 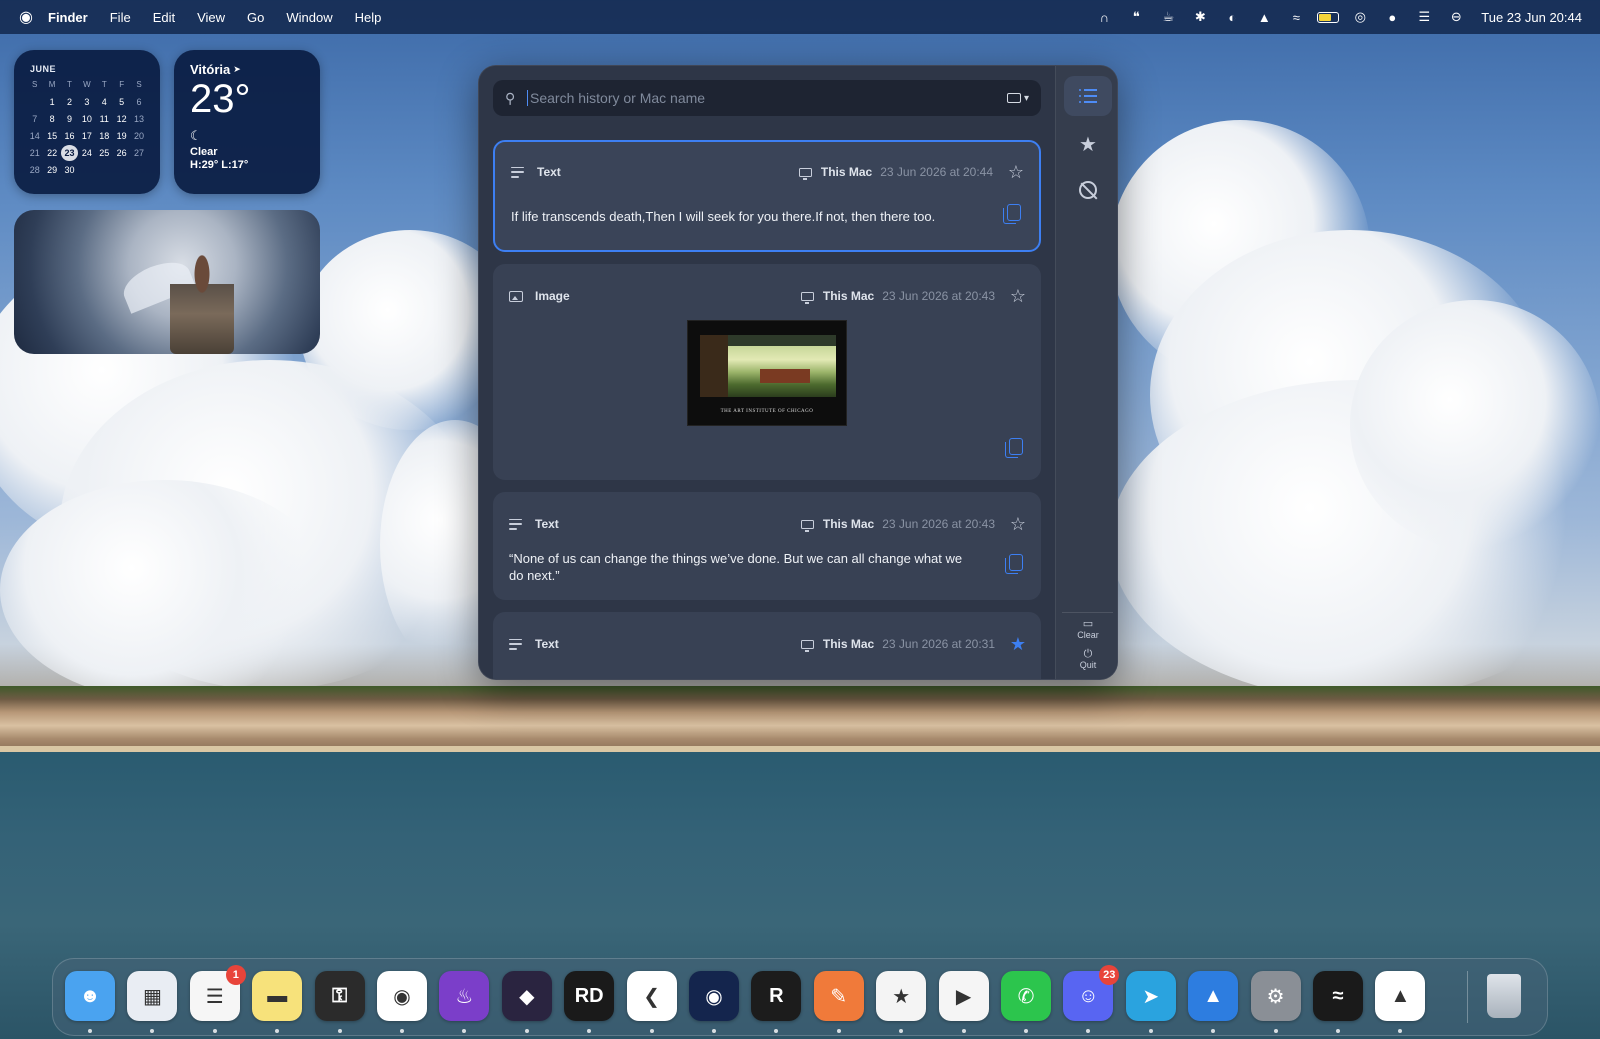 I want to click on dock-app-tableplus: ★, so click(x=901, y=996).